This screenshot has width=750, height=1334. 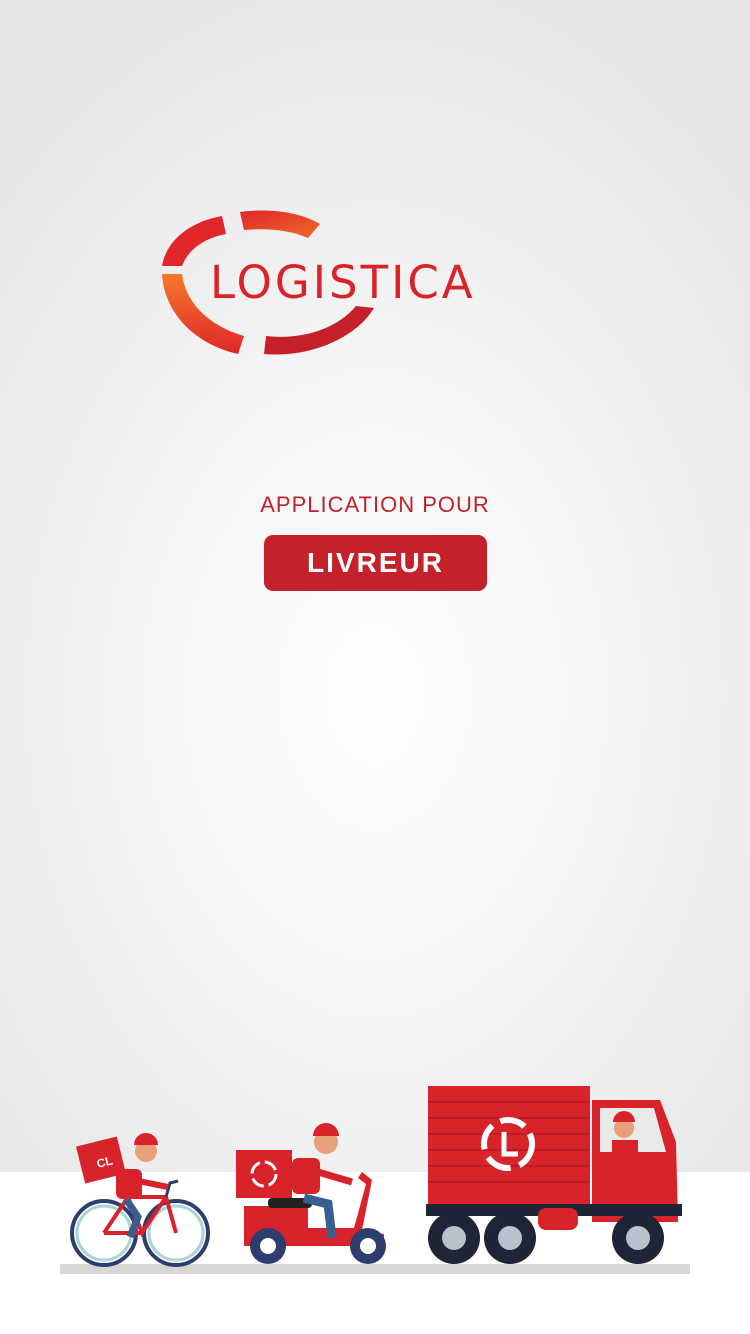 I want to click on livreur-button: LIVREUR, so click(x=375, y=563).